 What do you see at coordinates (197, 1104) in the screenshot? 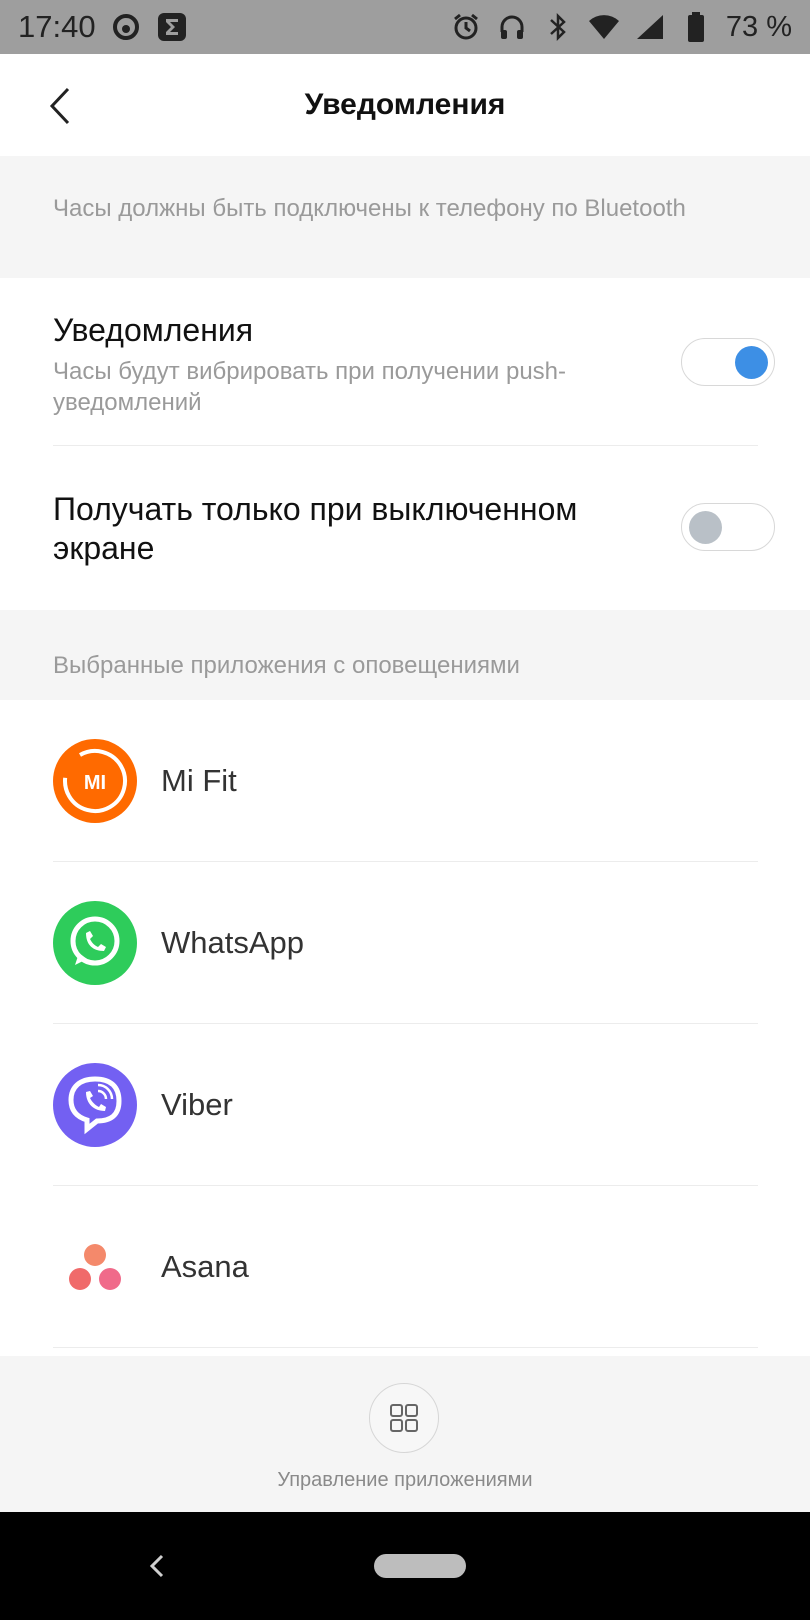
I see `app-name: Viber` at bounding box center [197, 1104].